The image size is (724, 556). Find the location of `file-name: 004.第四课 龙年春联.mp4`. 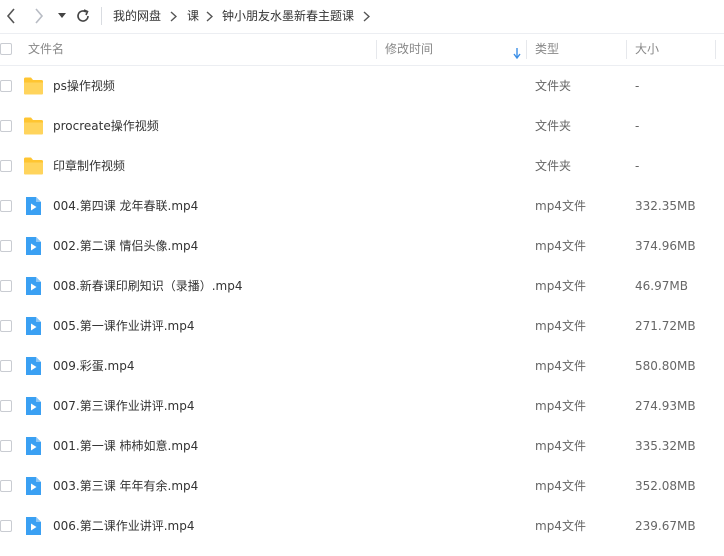

file-name: 004.第四课 龙年春联.mp4 is located at coordinates (125, 206).